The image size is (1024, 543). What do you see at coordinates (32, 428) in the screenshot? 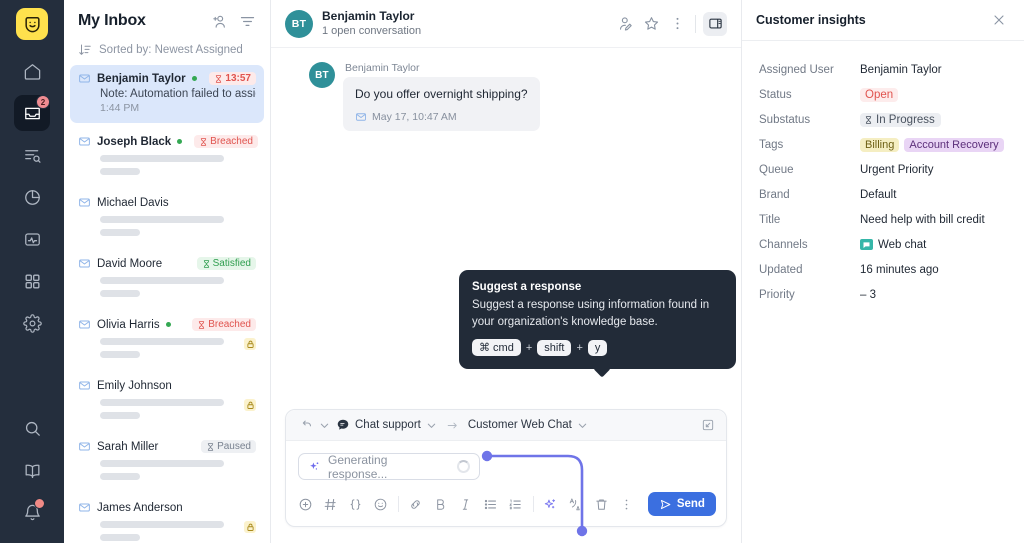
I see `rail-item-search` at bounding box center [32, 428].